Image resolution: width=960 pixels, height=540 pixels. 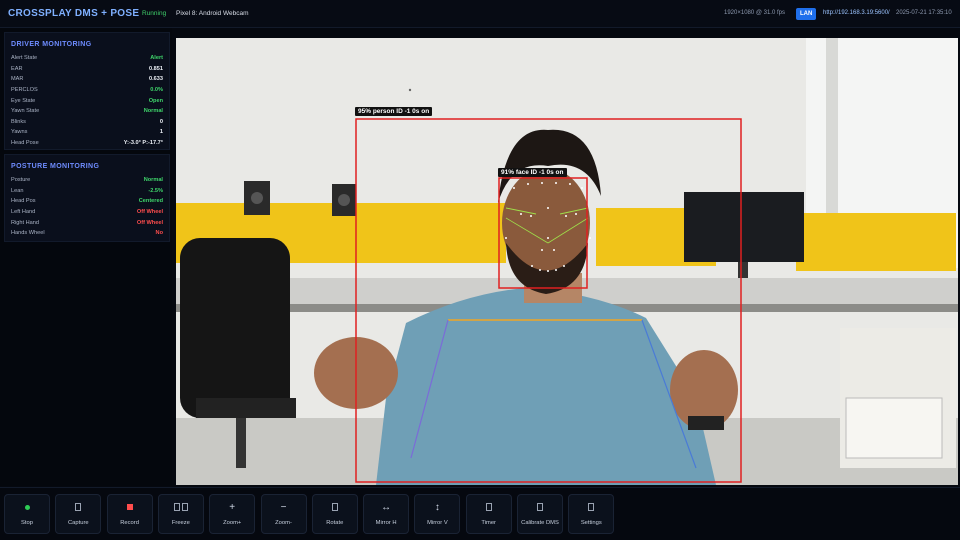 What do you see at coordinates (181, 508) in the screenshot?
I see `freeze-icon` at bounding box center [181, 508].